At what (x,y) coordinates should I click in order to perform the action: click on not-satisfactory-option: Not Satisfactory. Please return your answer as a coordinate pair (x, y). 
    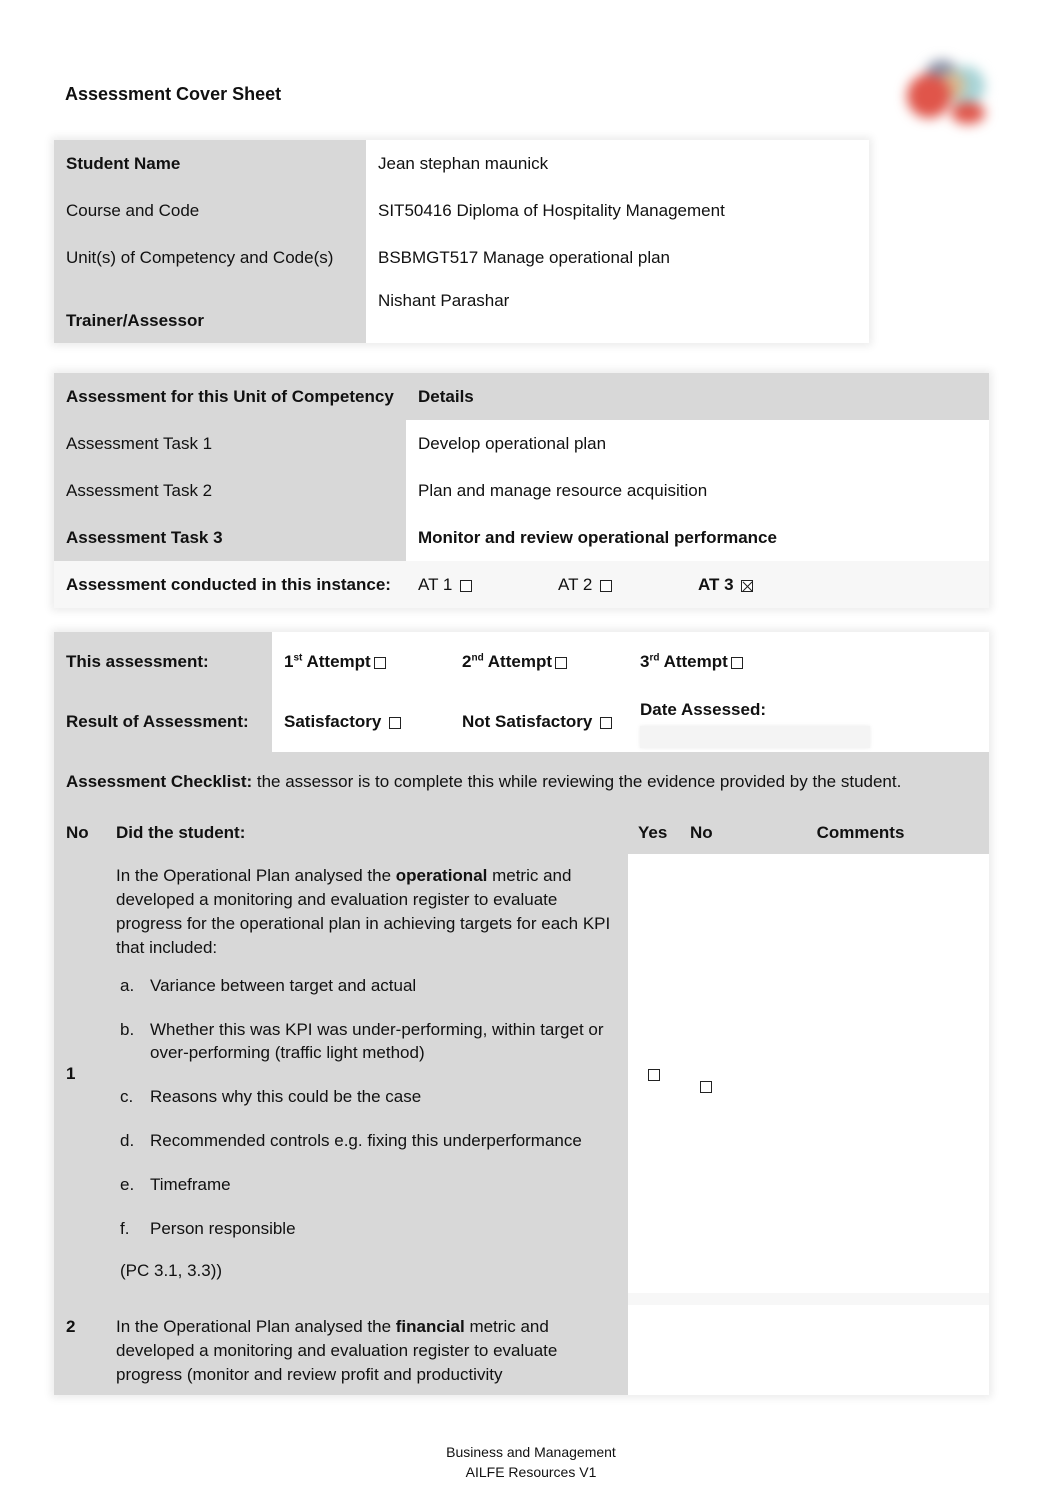
    Looking at the image, I should click on (539, 722).